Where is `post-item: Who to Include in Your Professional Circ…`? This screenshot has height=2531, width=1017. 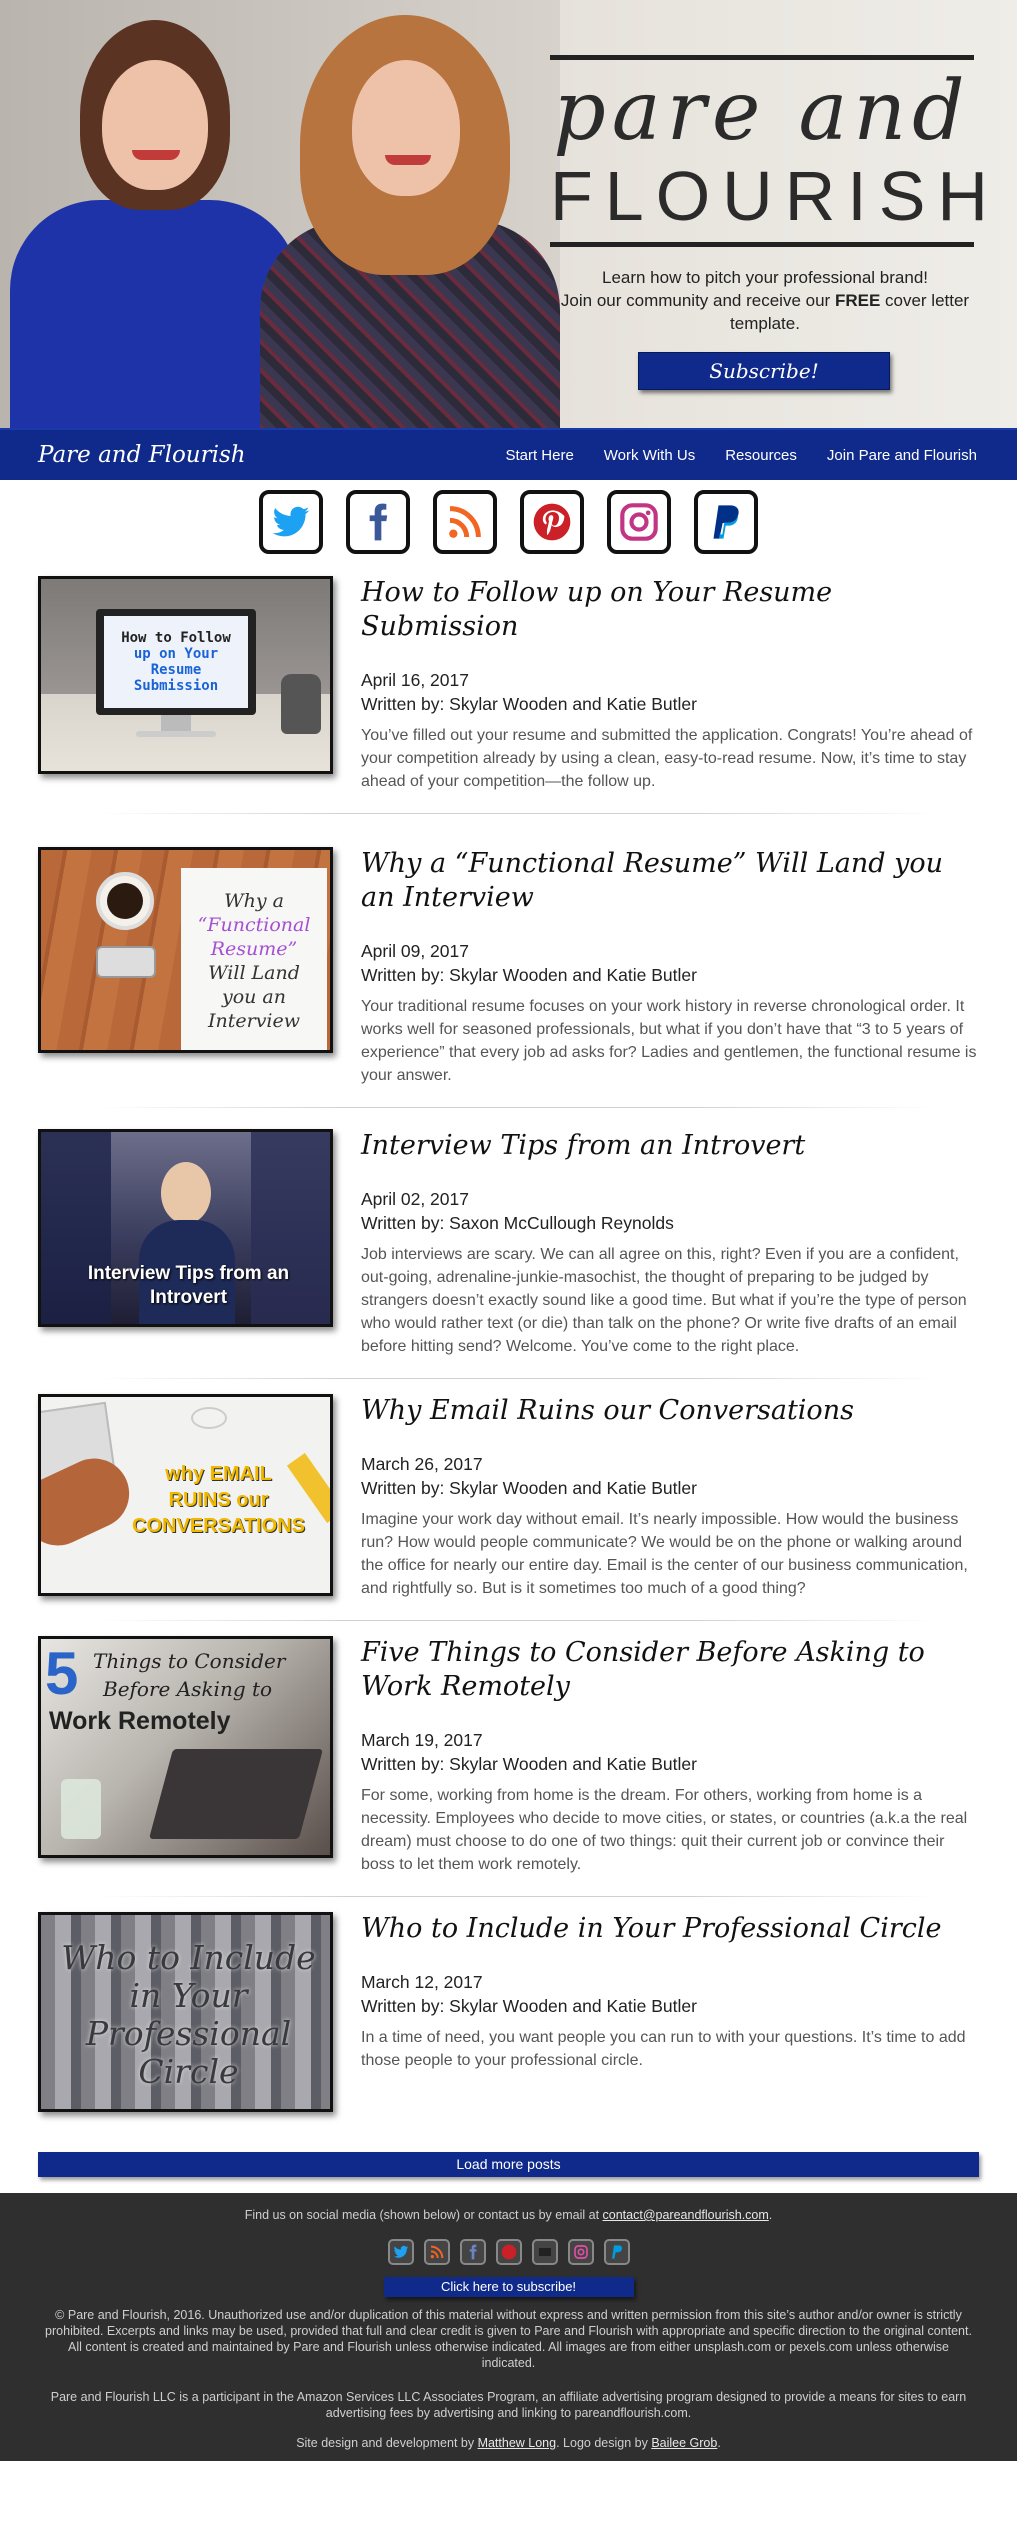 post-item: Who to Include in Your Professional Circ… is located at coordinates (508, 2014).